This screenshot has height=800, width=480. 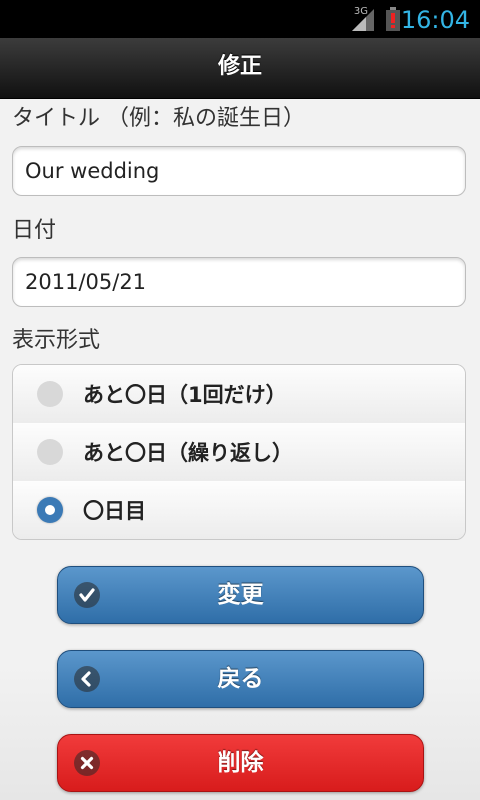 I want to click on date-label: 日付, so click(x=34, y=230).